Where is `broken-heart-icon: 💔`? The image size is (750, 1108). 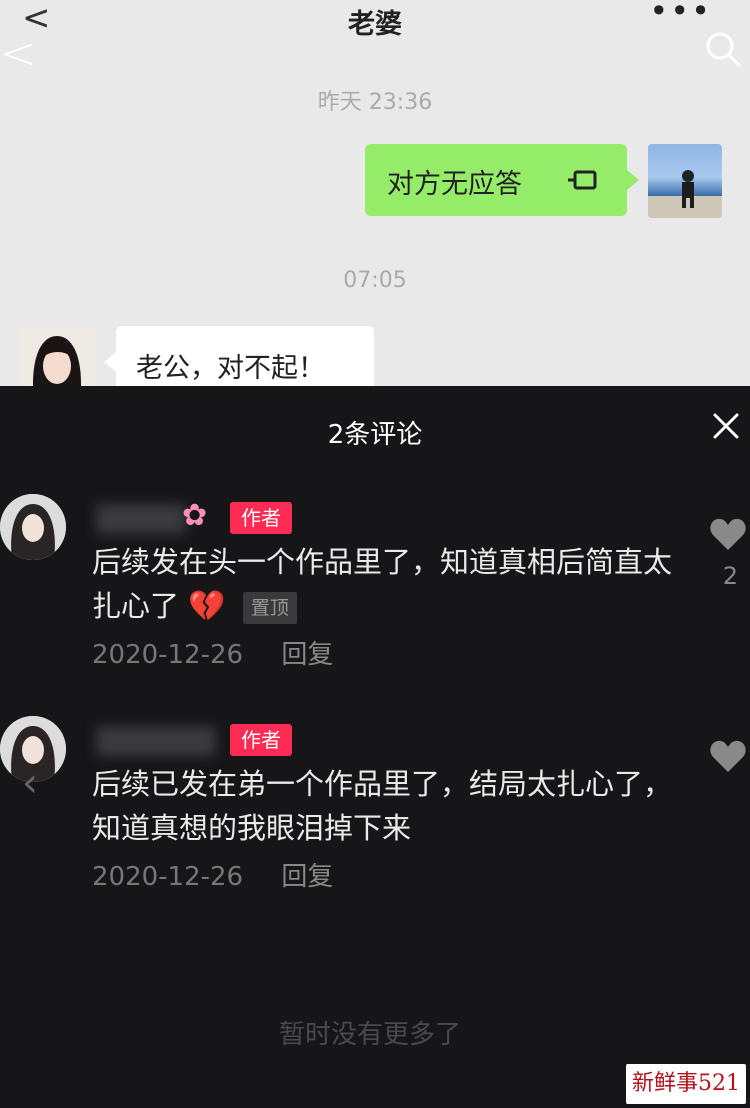 broken-heart-icon: 💔 is located at coordinates (207, 606).